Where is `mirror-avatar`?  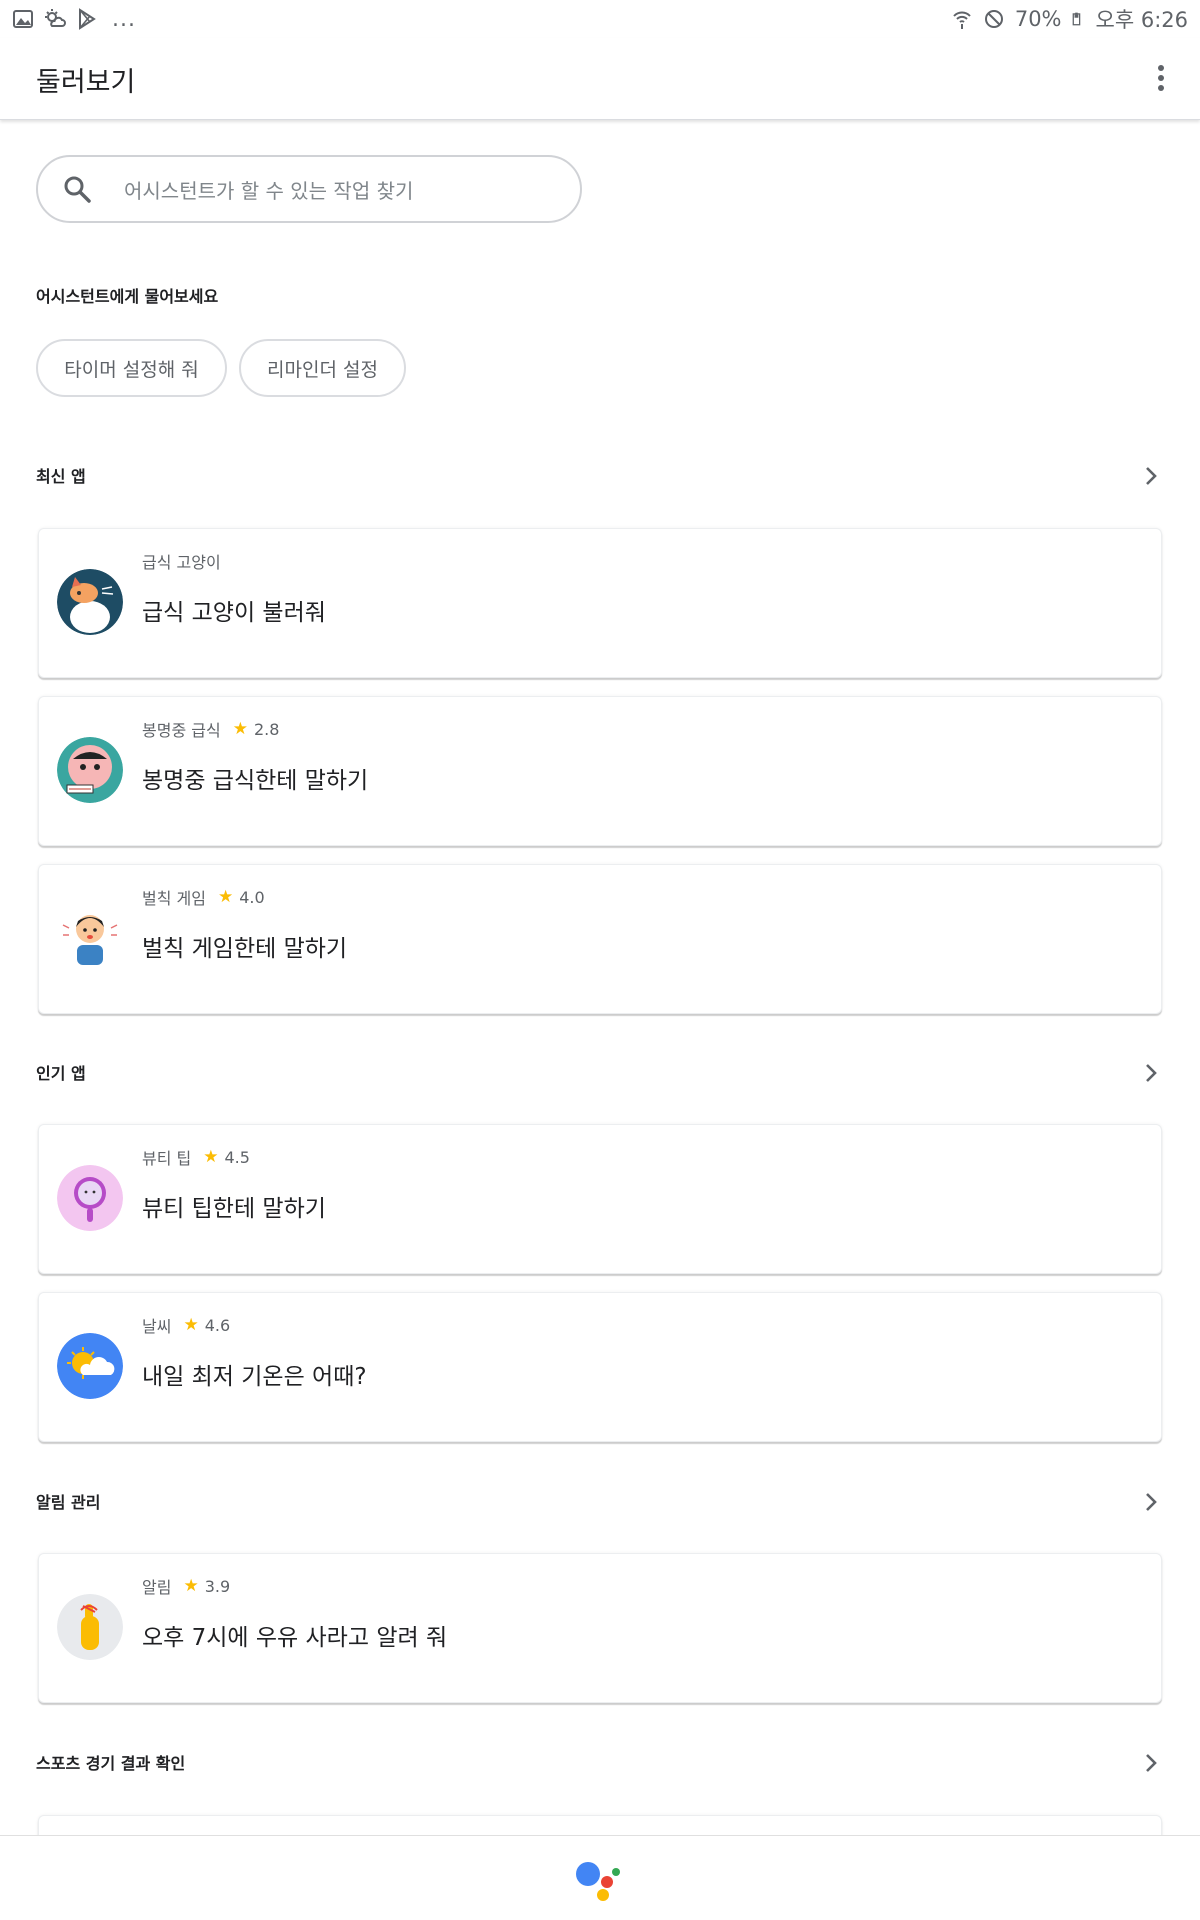 mirror-avatar is located at coordinates (90, 1198).